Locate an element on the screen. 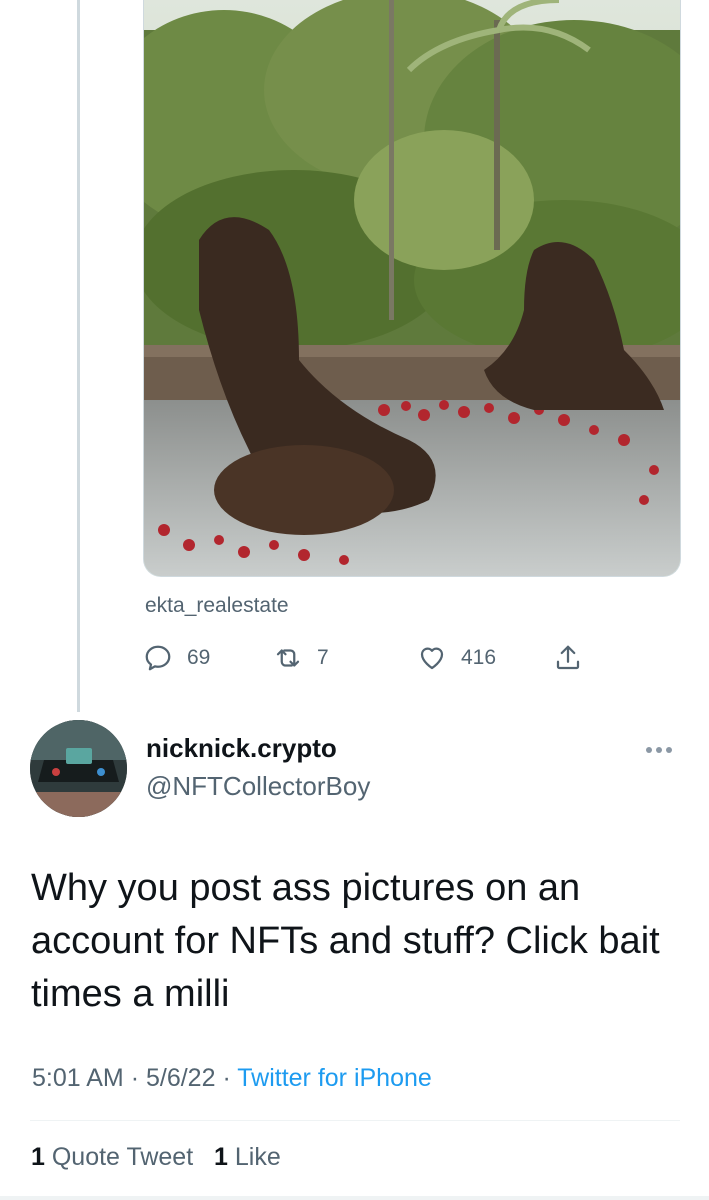 The height and width of the screenshot is (1200, 709). like-stat: 1 Like is located at coordinates (247, 1157).